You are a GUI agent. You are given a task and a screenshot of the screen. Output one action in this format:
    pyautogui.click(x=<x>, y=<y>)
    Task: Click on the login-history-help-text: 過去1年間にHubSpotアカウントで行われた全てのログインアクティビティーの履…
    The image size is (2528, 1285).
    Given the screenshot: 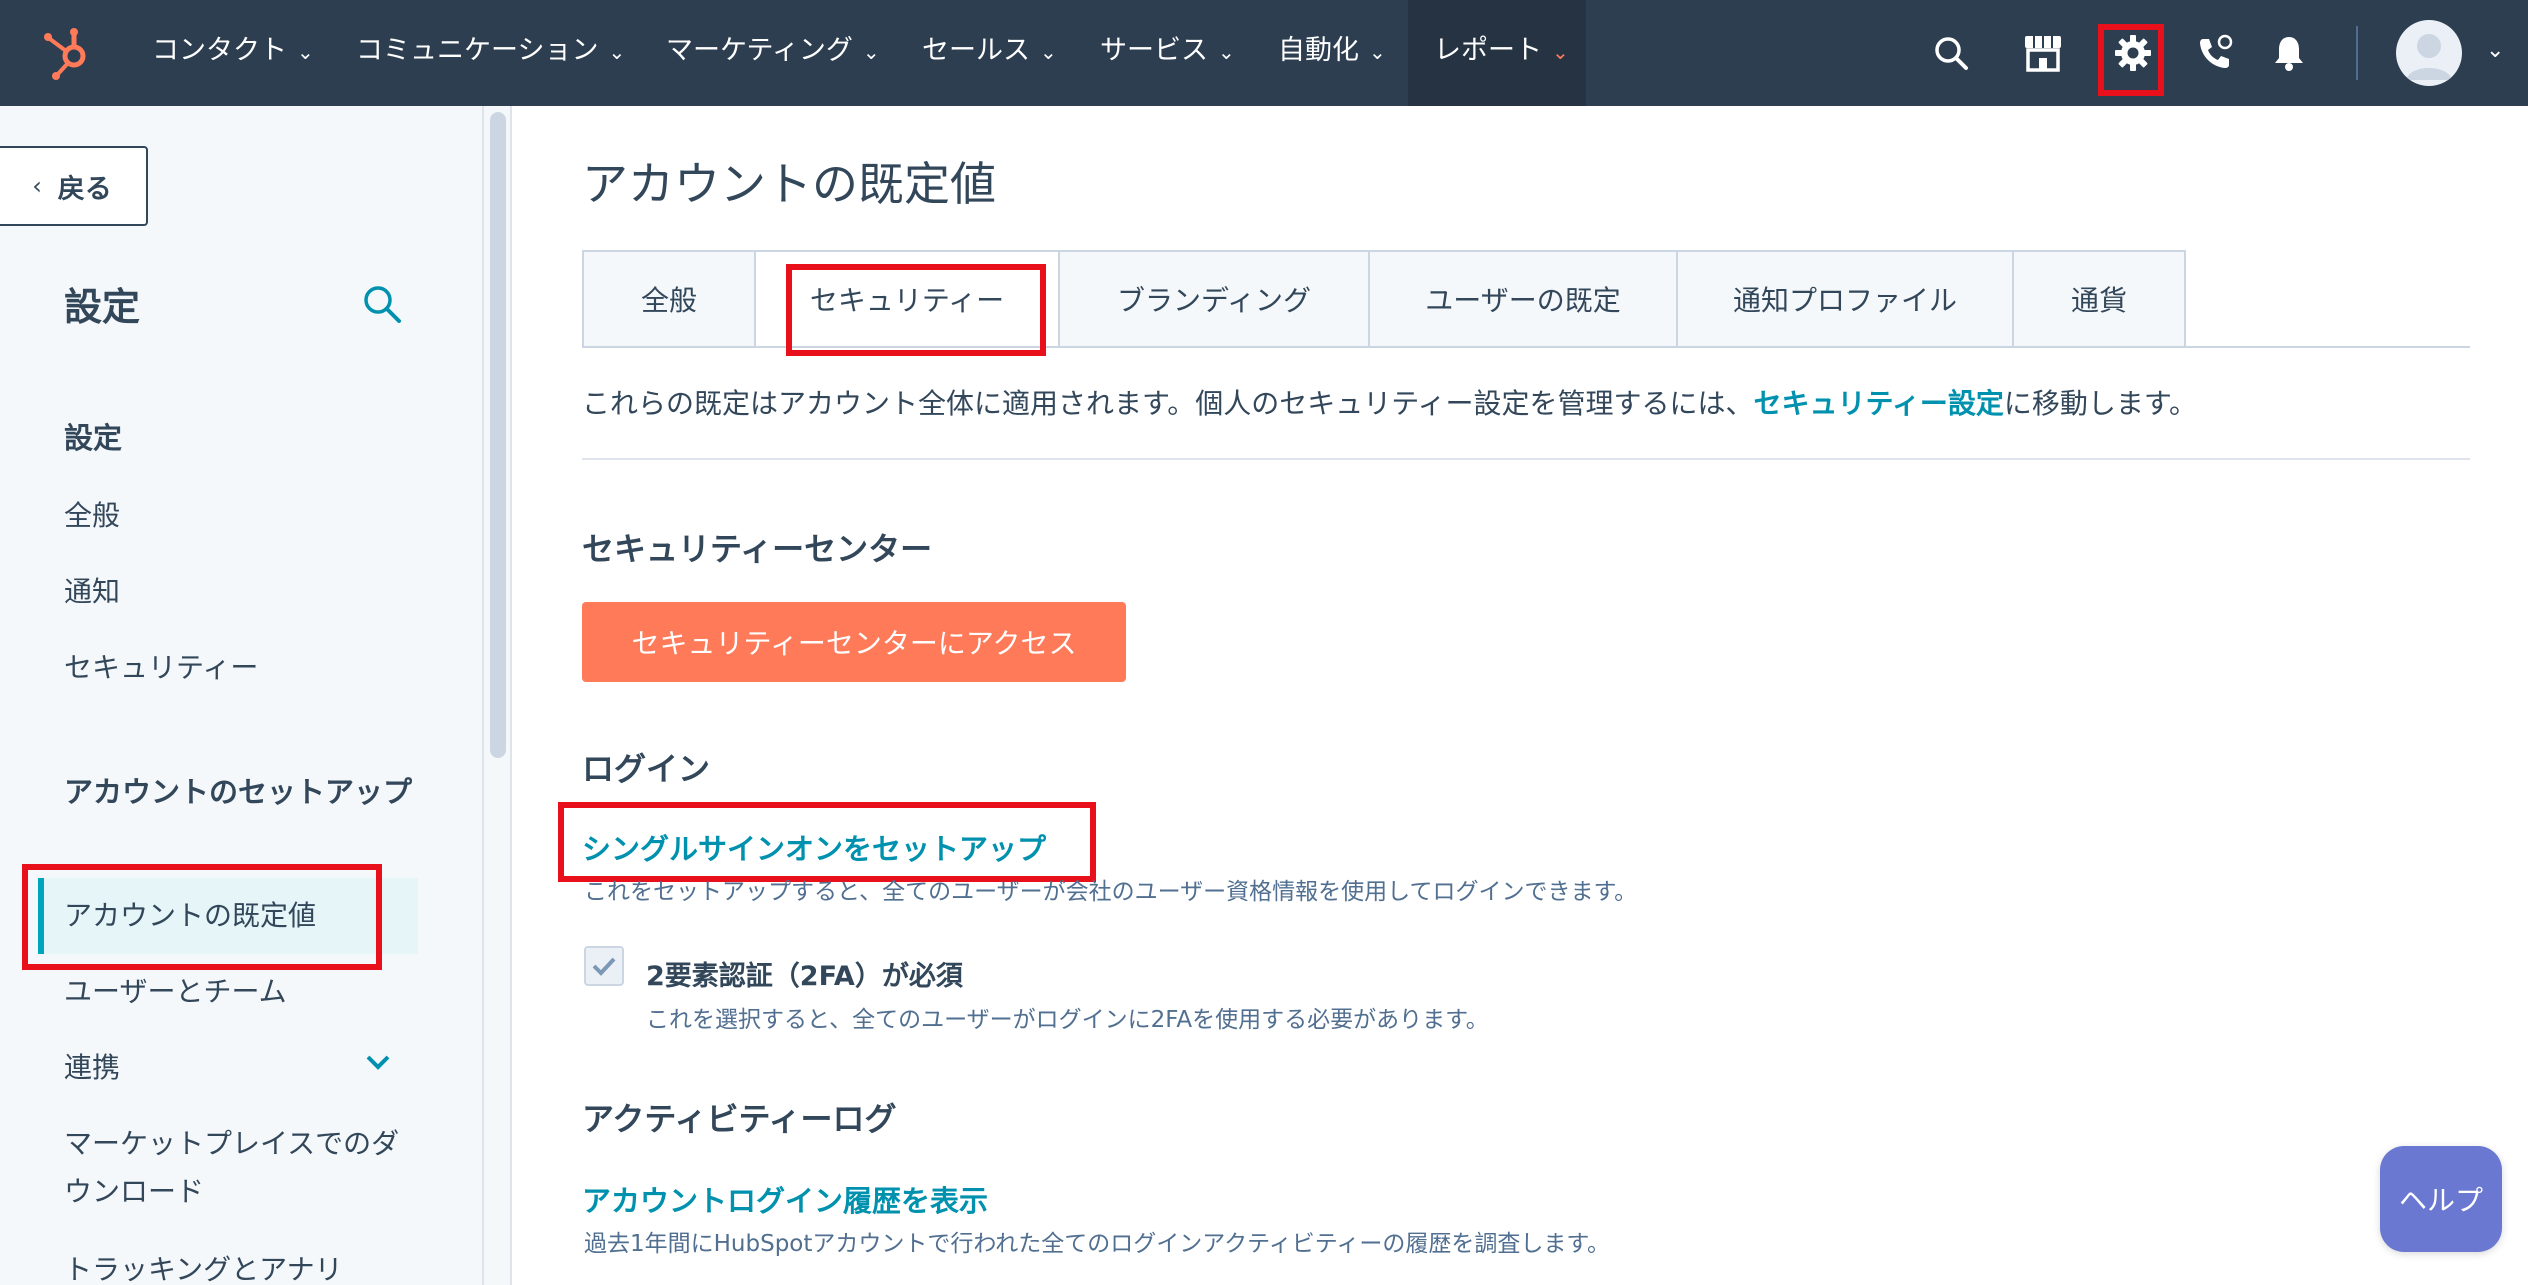 What is the action you would take?
    pyautogui.click(x=1097, y=1244)
    